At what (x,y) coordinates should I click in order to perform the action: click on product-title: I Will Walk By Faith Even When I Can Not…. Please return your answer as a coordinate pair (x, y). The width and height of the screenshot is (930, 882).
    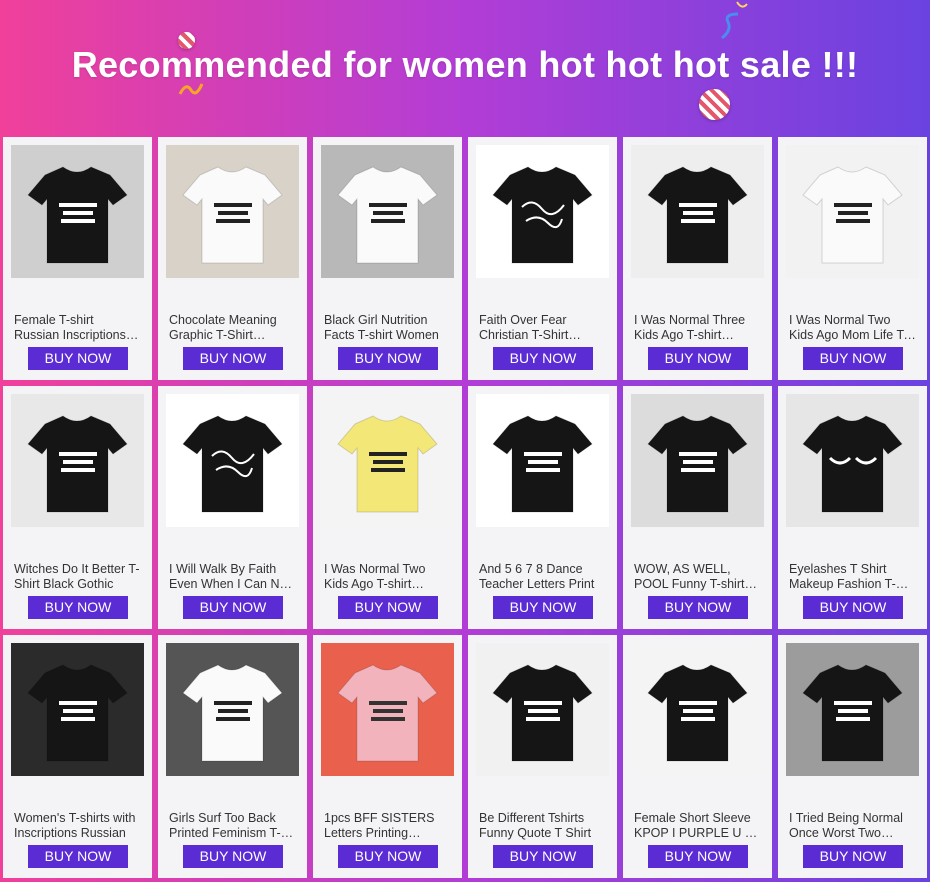
    Looking at the image, I should click on (233, 577).